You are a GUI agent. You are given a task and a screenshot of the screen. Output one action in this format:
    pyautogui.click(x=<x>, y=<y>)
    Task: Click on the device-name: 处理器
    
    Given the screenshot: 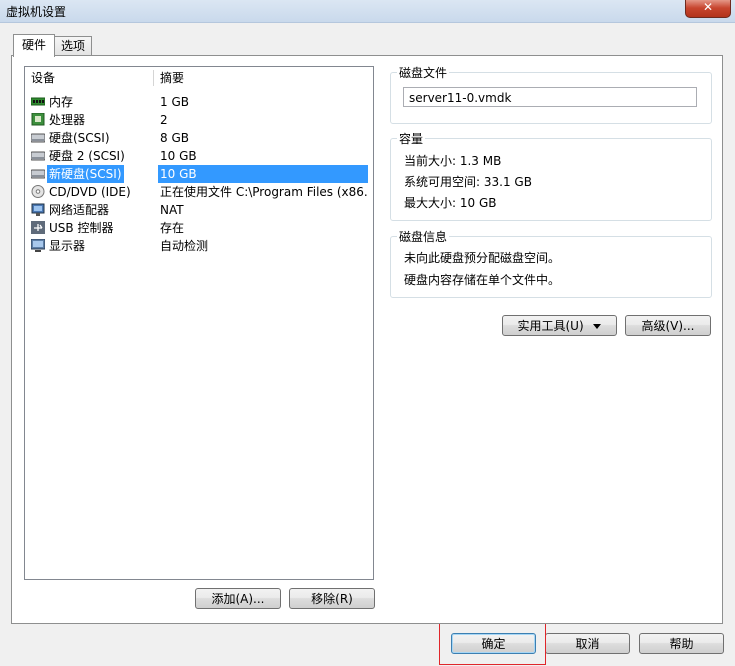 What is the action you would take?
    pyautogui.click(x=67, y=120)
    